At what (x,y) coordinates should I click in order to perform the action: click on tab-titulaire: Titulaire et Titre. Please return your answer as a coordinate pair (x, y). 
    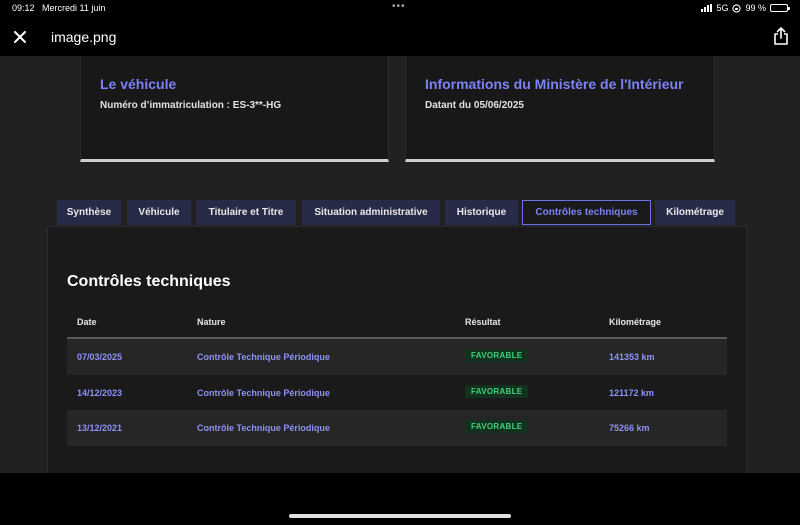
    Looking at the image, I should click on (246, 212).